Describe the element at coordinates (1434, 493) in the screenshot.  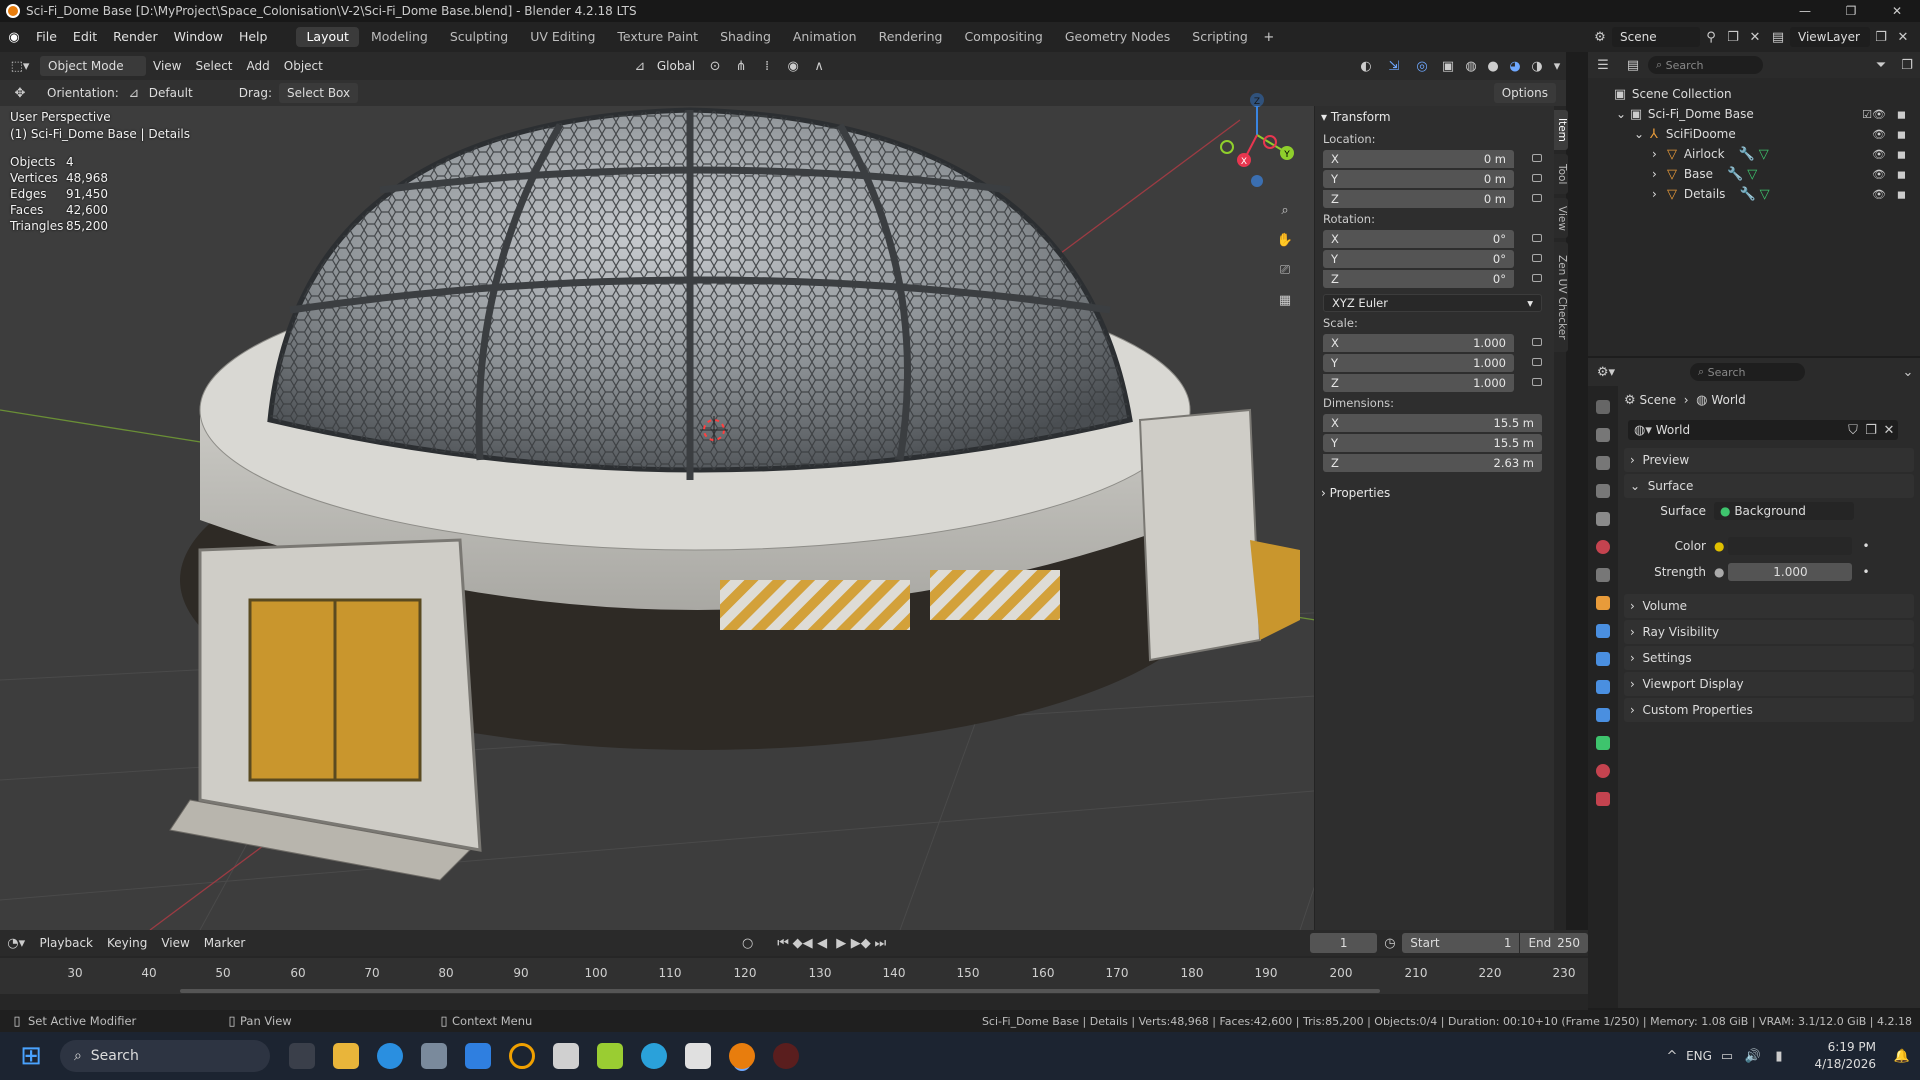
I see `properties-panel-header: › Properties` at that location.